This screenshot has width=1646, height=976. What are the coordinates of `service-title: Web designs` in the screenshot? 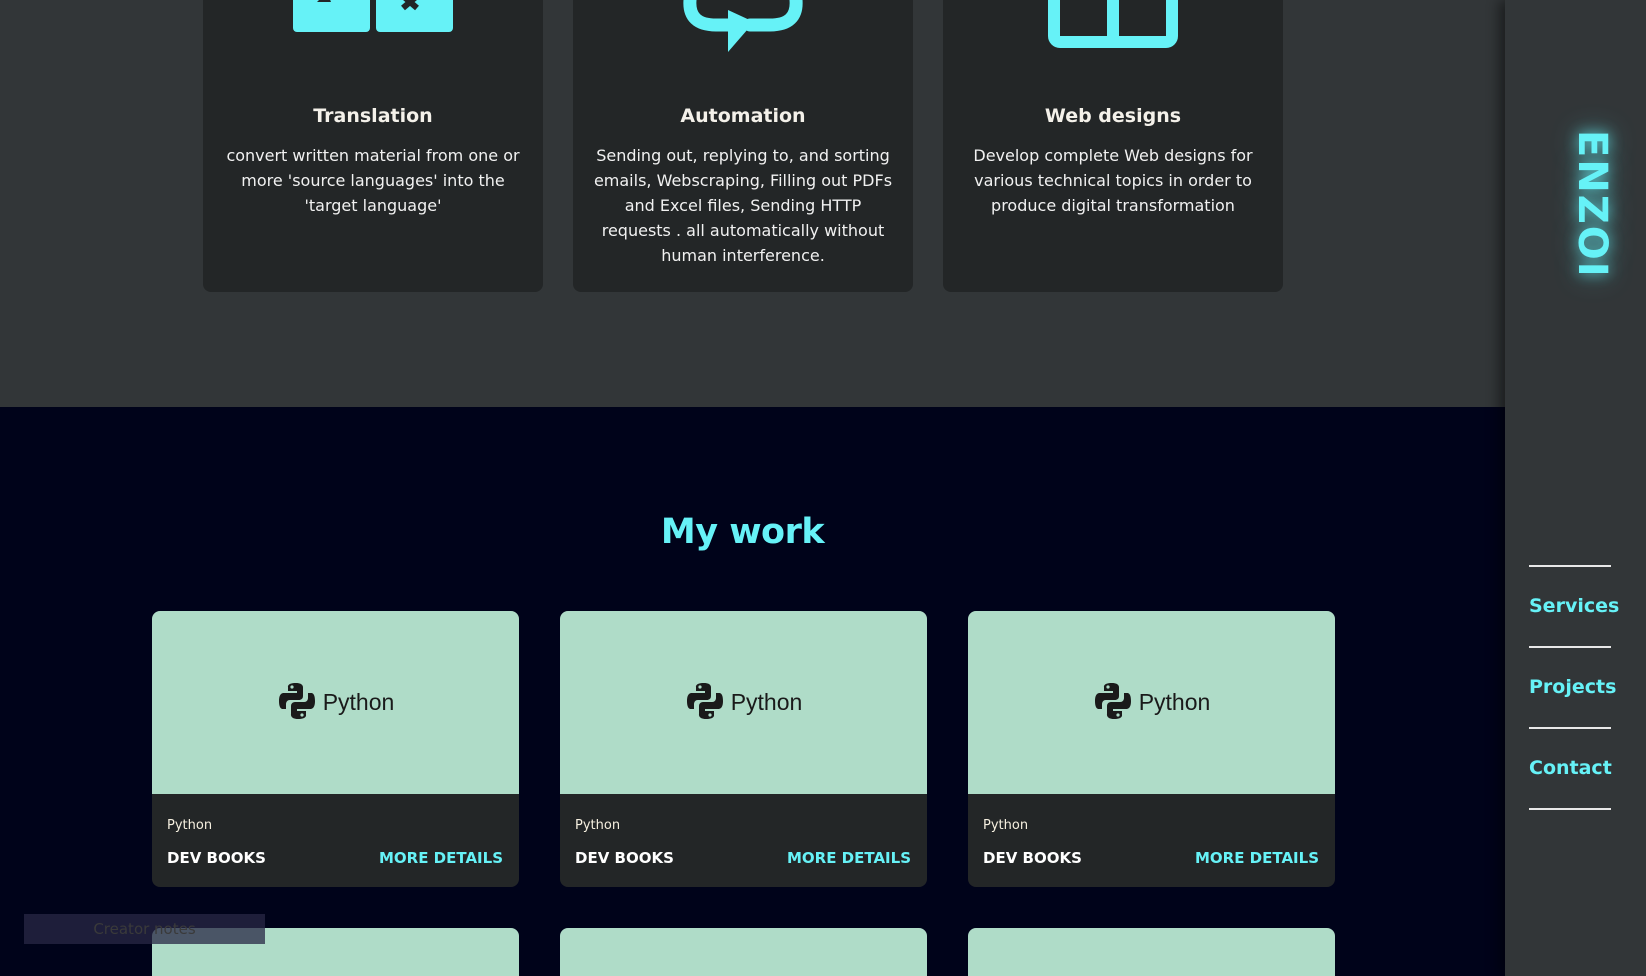 It's located at (1113, 116).